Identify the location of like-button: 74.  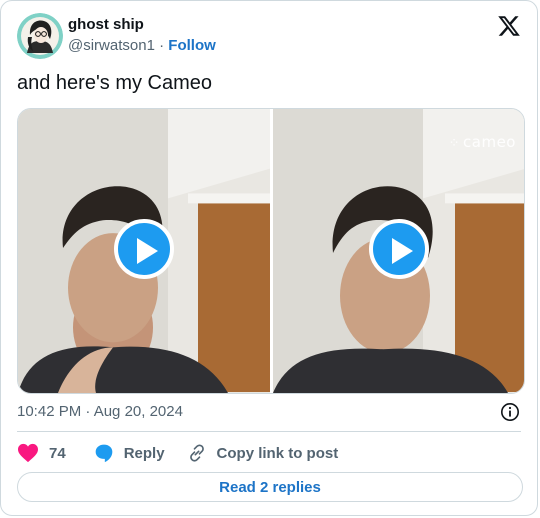
(41, 453).